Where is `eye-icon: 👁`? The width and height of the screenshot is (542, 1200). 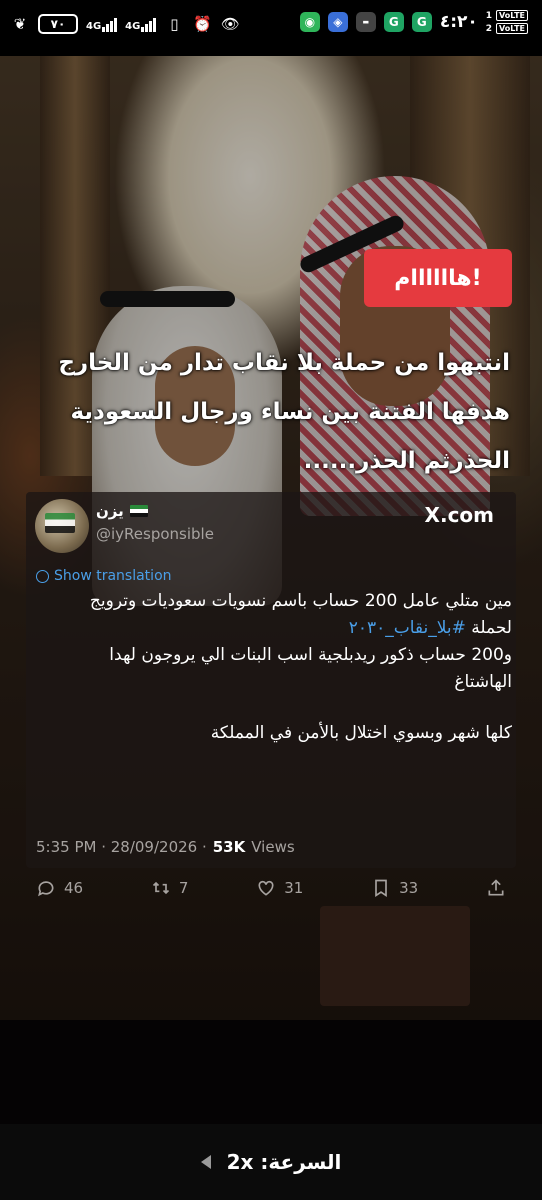 eye-icon: 👁 is located at coordinates (230, 24).